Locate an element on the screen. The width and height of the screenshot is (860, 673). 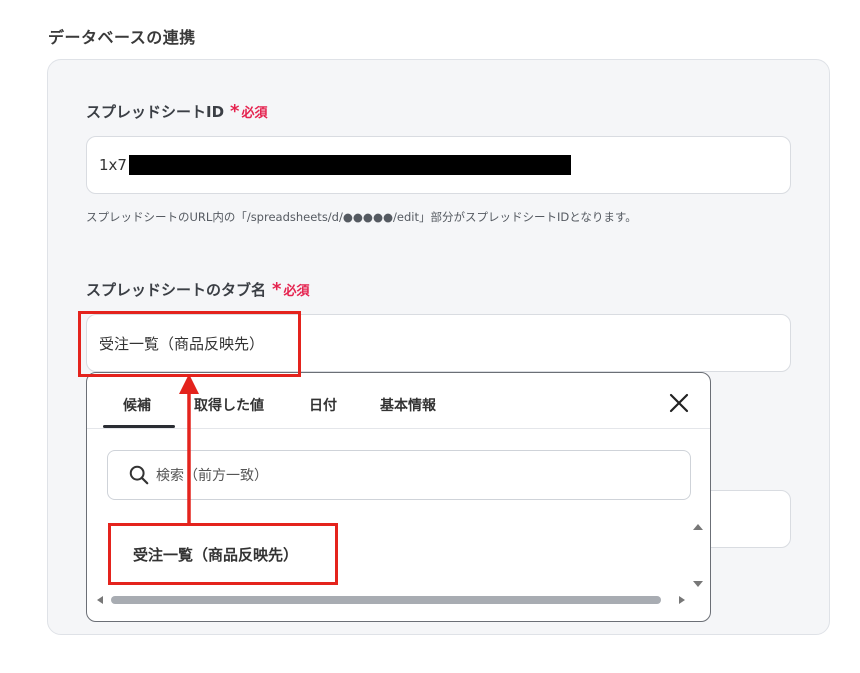
redacted-block is located at coordinates (349, 165).